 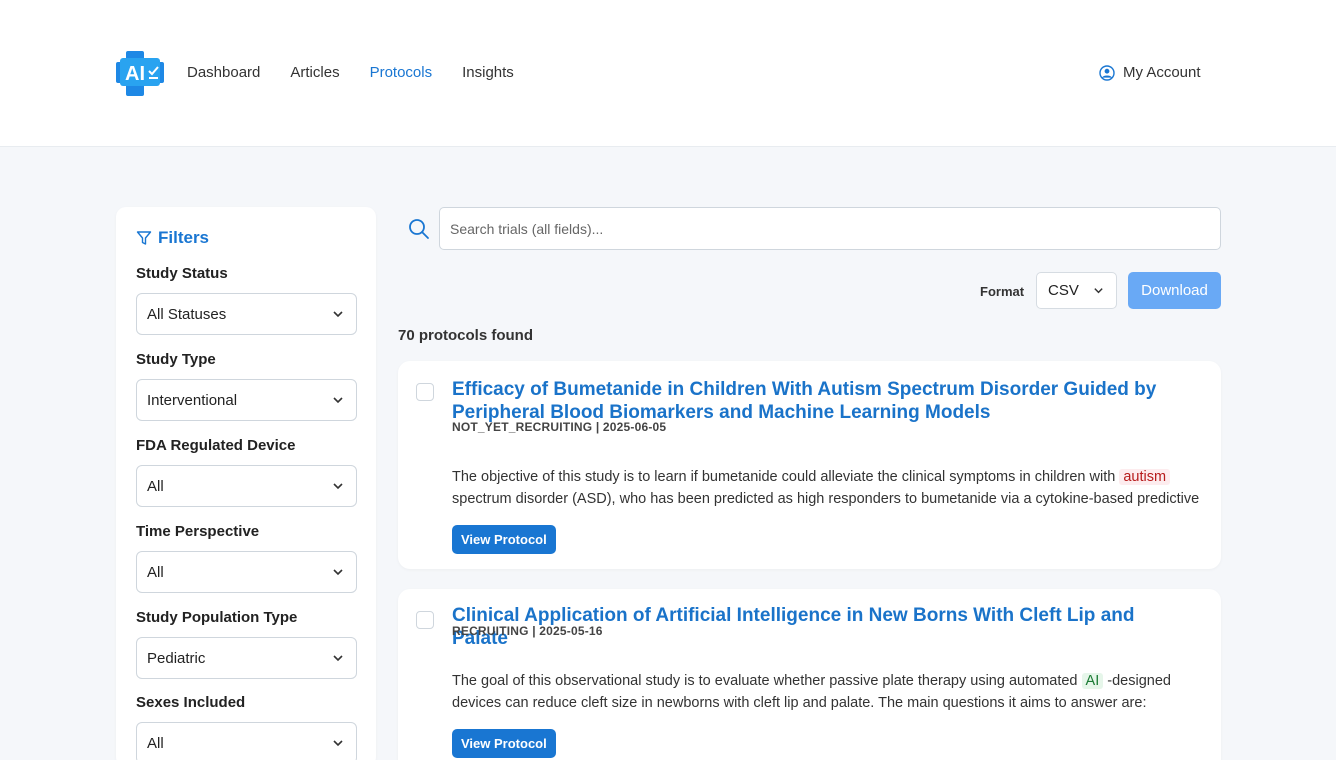 I want to click on sexes-included-select: All, so click(x=246, y=741).